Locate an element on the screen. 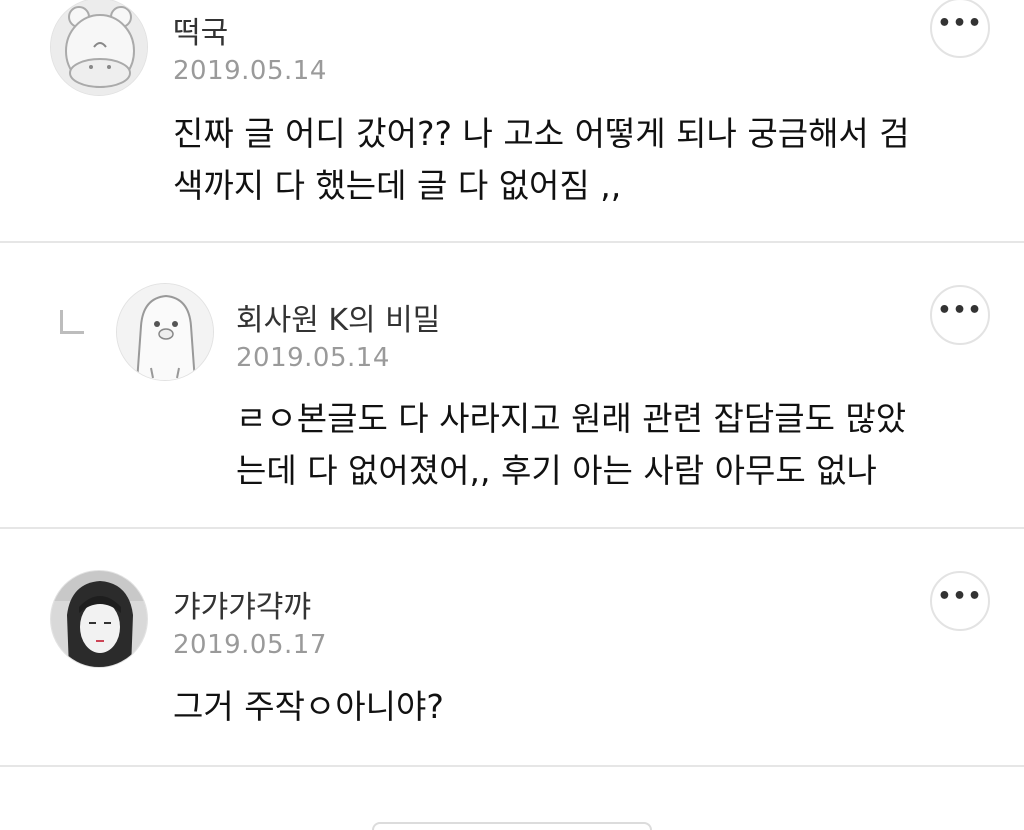 This screenshot has width=1024, height=830. comment-text-line: ㄹㅇ본글도 다 사라지고 원래 관련 잡담글도 많았 is located at coordinates (571, 418).